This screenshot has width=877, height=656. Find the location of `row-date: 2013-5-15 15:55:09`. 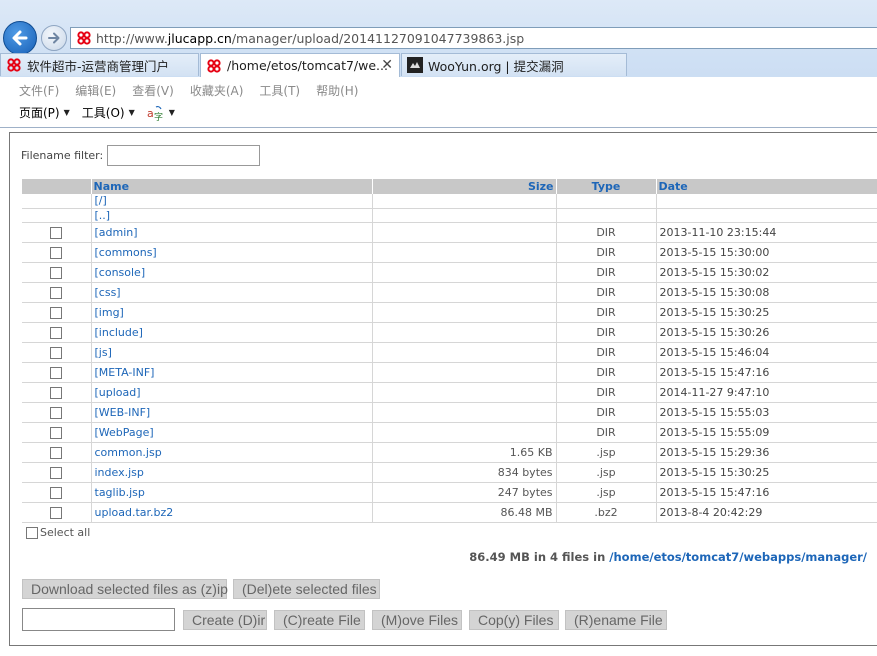

row-date: 2013-5-15 15:55:09 is located at coordinates (766, 432).